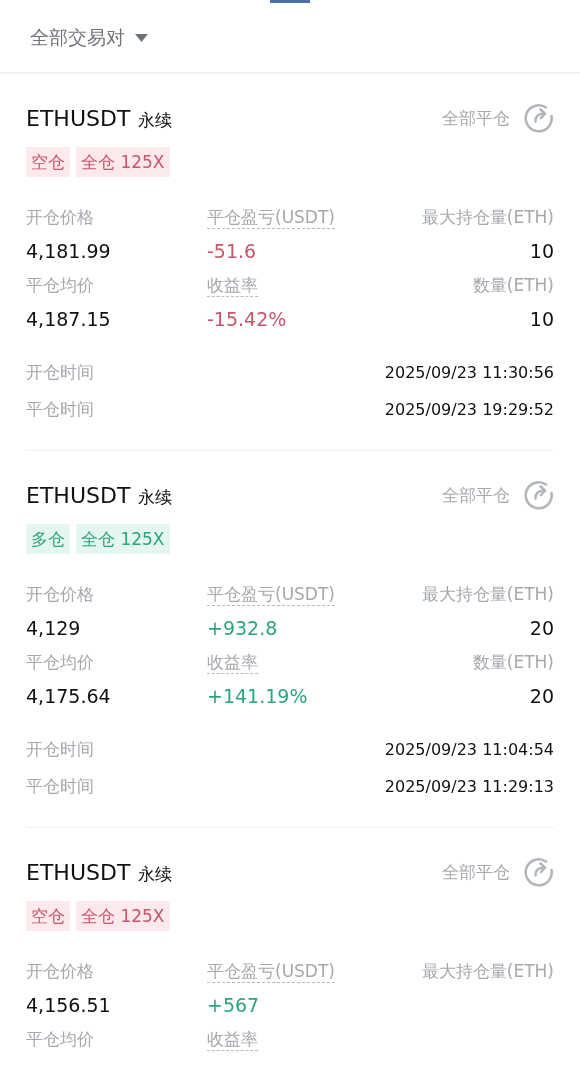 Image resolution: width=580 pixels, height=1075 pixels. Describe the element at coordinates (290, 1) in the screenshot. I see `tab-indicator` at that location.